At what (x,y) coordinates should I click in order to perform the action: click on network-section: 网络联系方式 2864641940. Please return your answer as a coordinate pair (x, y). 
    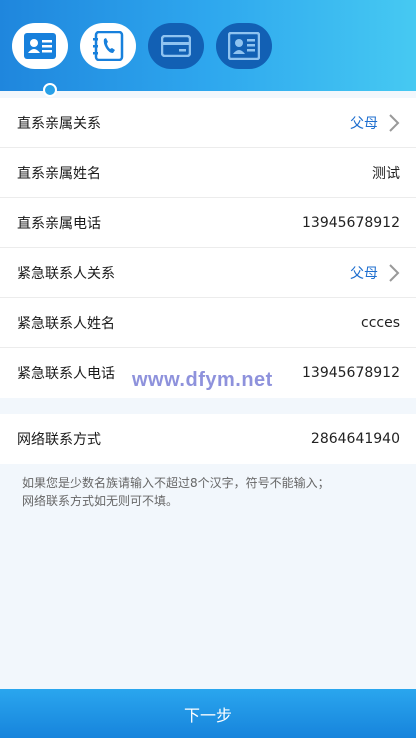
    Looking at the image, I should click on (208, 439).